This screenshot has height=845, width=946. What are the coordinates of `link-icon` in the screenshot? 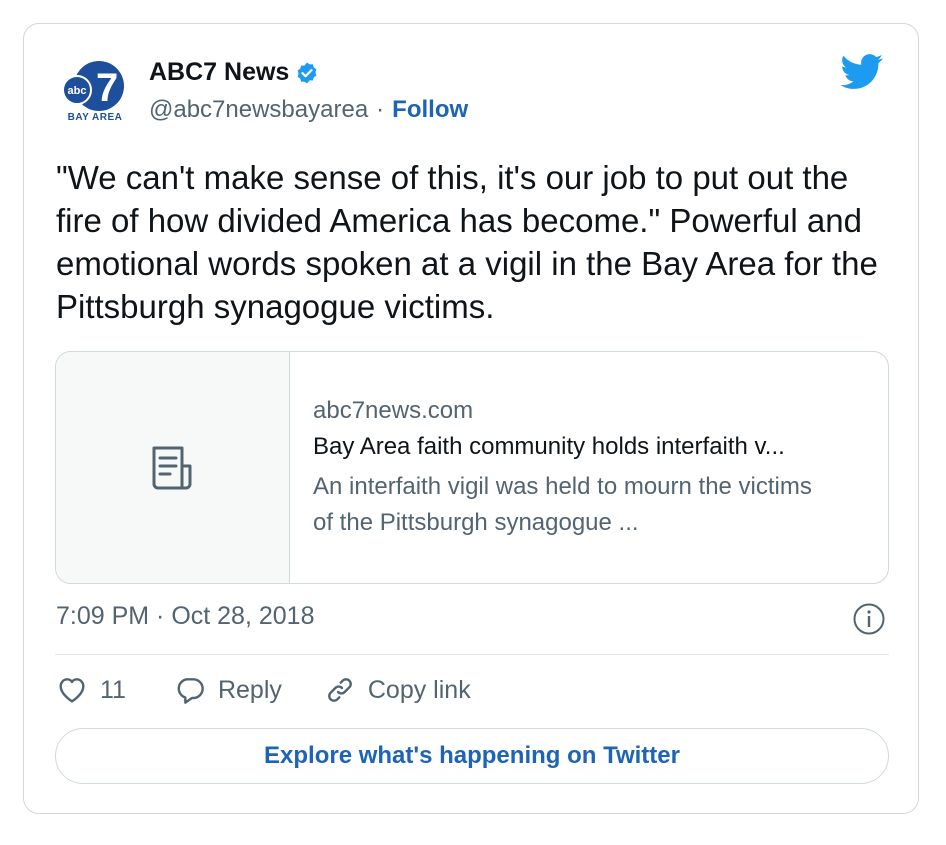 It's located at (339, 690).